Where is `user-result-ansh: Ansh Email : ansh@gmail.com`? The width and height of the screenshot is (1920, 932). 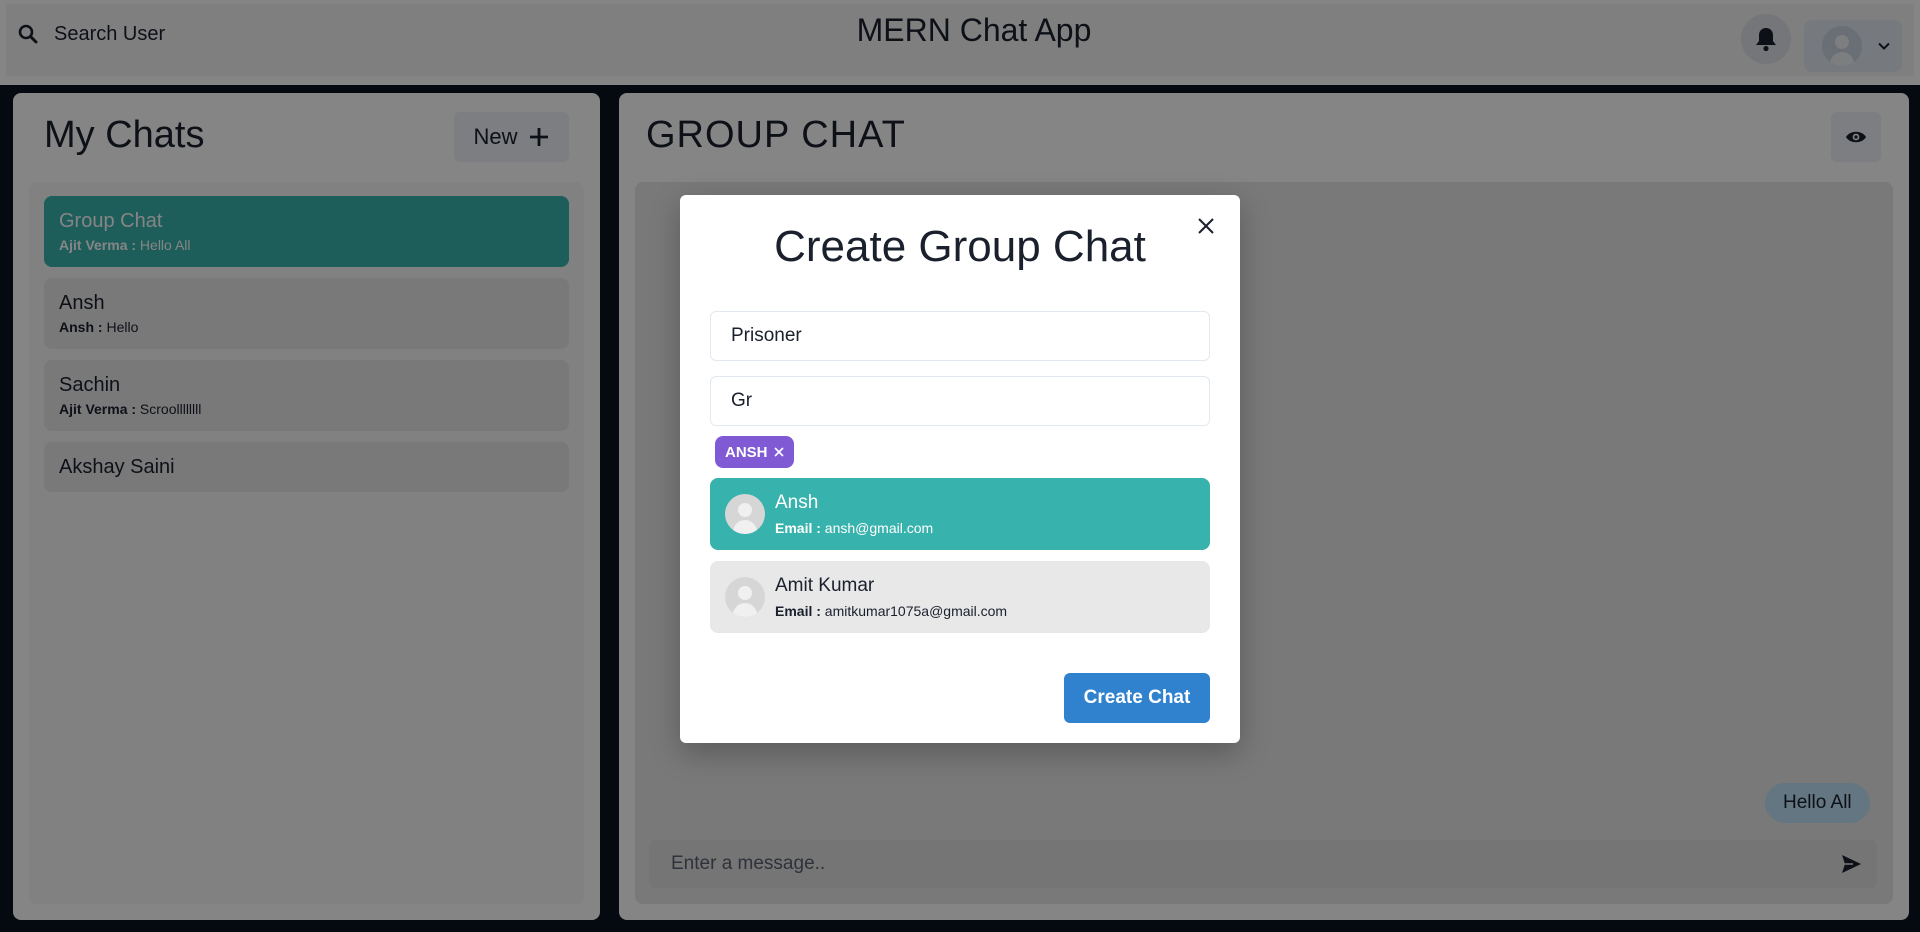
user-result-ansh: Ansh Email : ansh@gmail.com is located at coordinates (960, 514).